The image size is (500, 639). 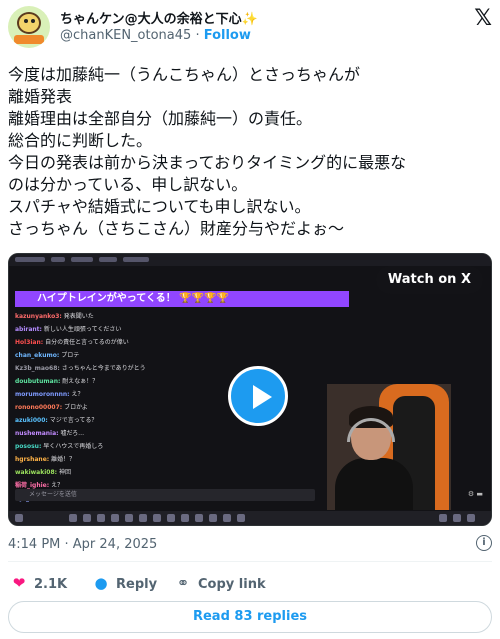 I want to click on divider, so click(x=250, y=561).